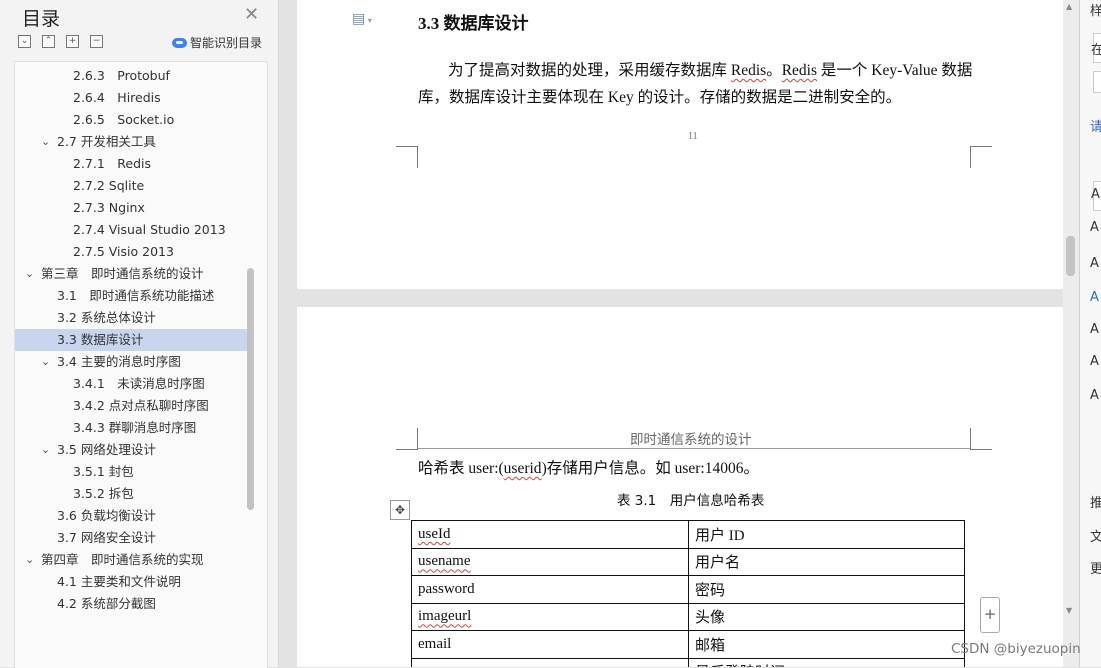 Image resolution: width=1101 pixels, height=668 pixels. Describe the element at coordinates (588, 467) in the screenshot. I see `body-paragraph: 哈希表 user:(userid)存储用户信息。如 user:14006。` at that location.